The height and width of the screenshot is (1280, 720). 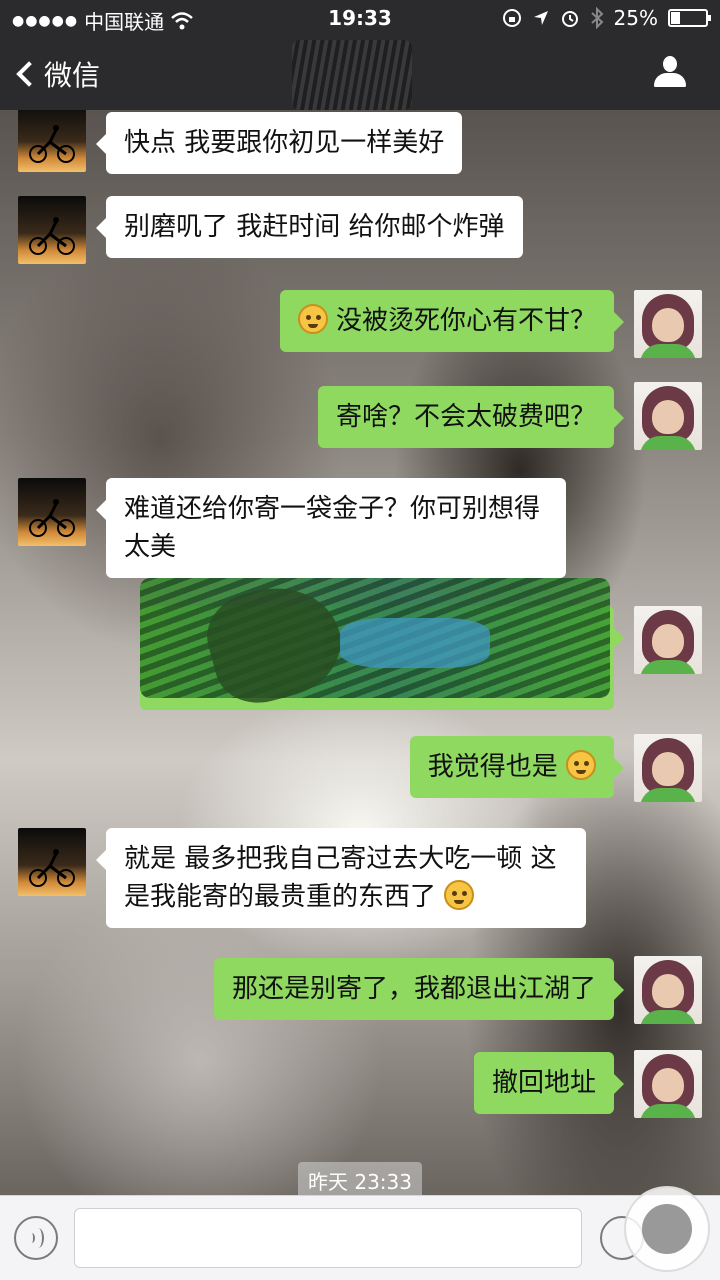 I want to click on person-icon, so click(x=670, y=64).